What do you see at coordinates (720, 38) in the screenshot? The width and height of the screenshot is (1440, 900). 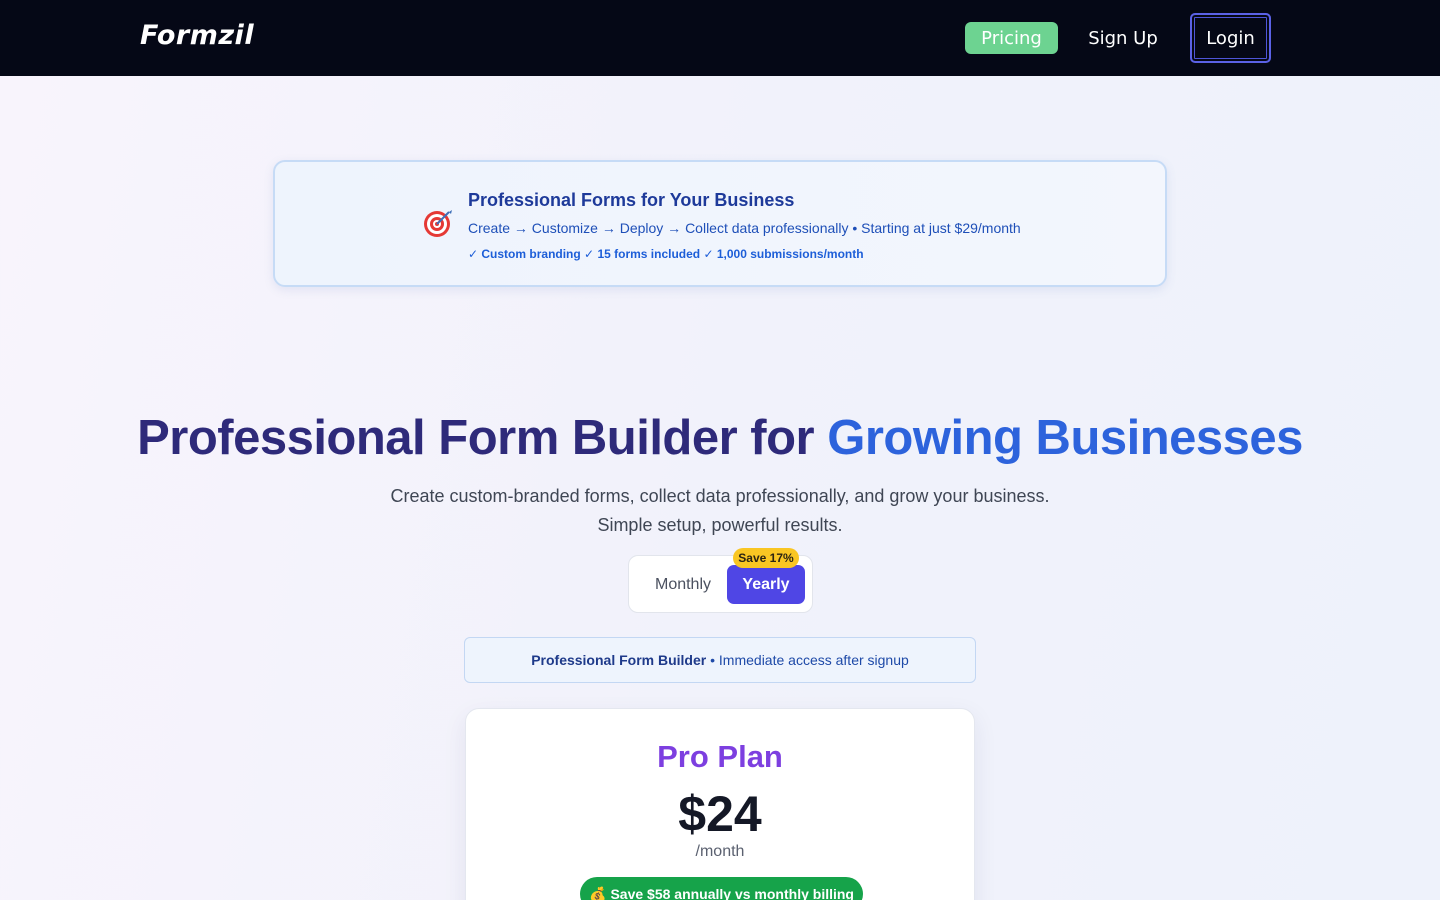 I see `top-navbar: Formzil Pricing Sign Up Login` at bounding box center [720, 38].